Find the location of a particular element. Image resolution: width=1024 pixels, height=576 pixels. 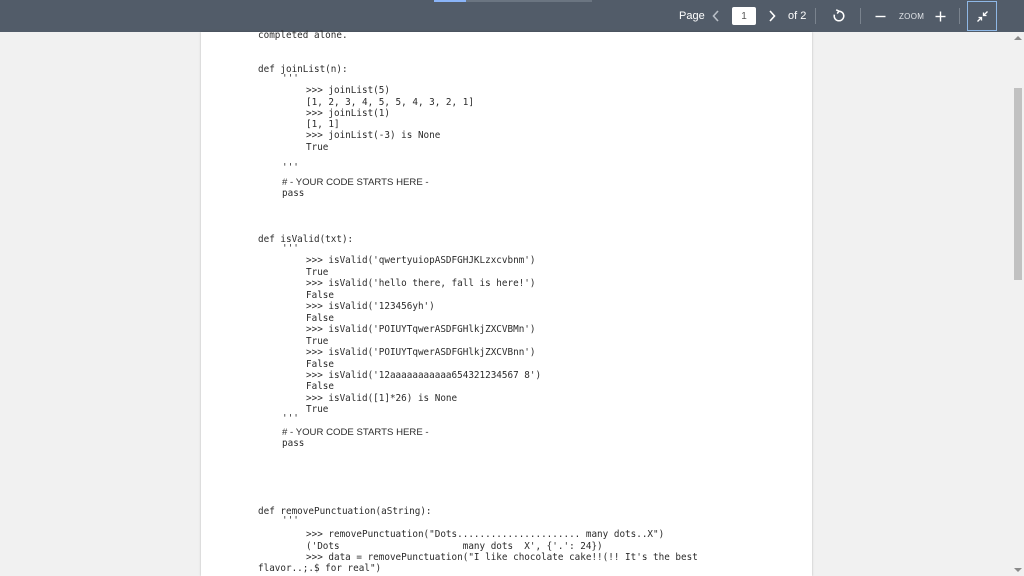

doctest-line: [1, 2, 3, 4, 5, 5, 4, 3, 2, 1] is located at coordinates (390, 102).